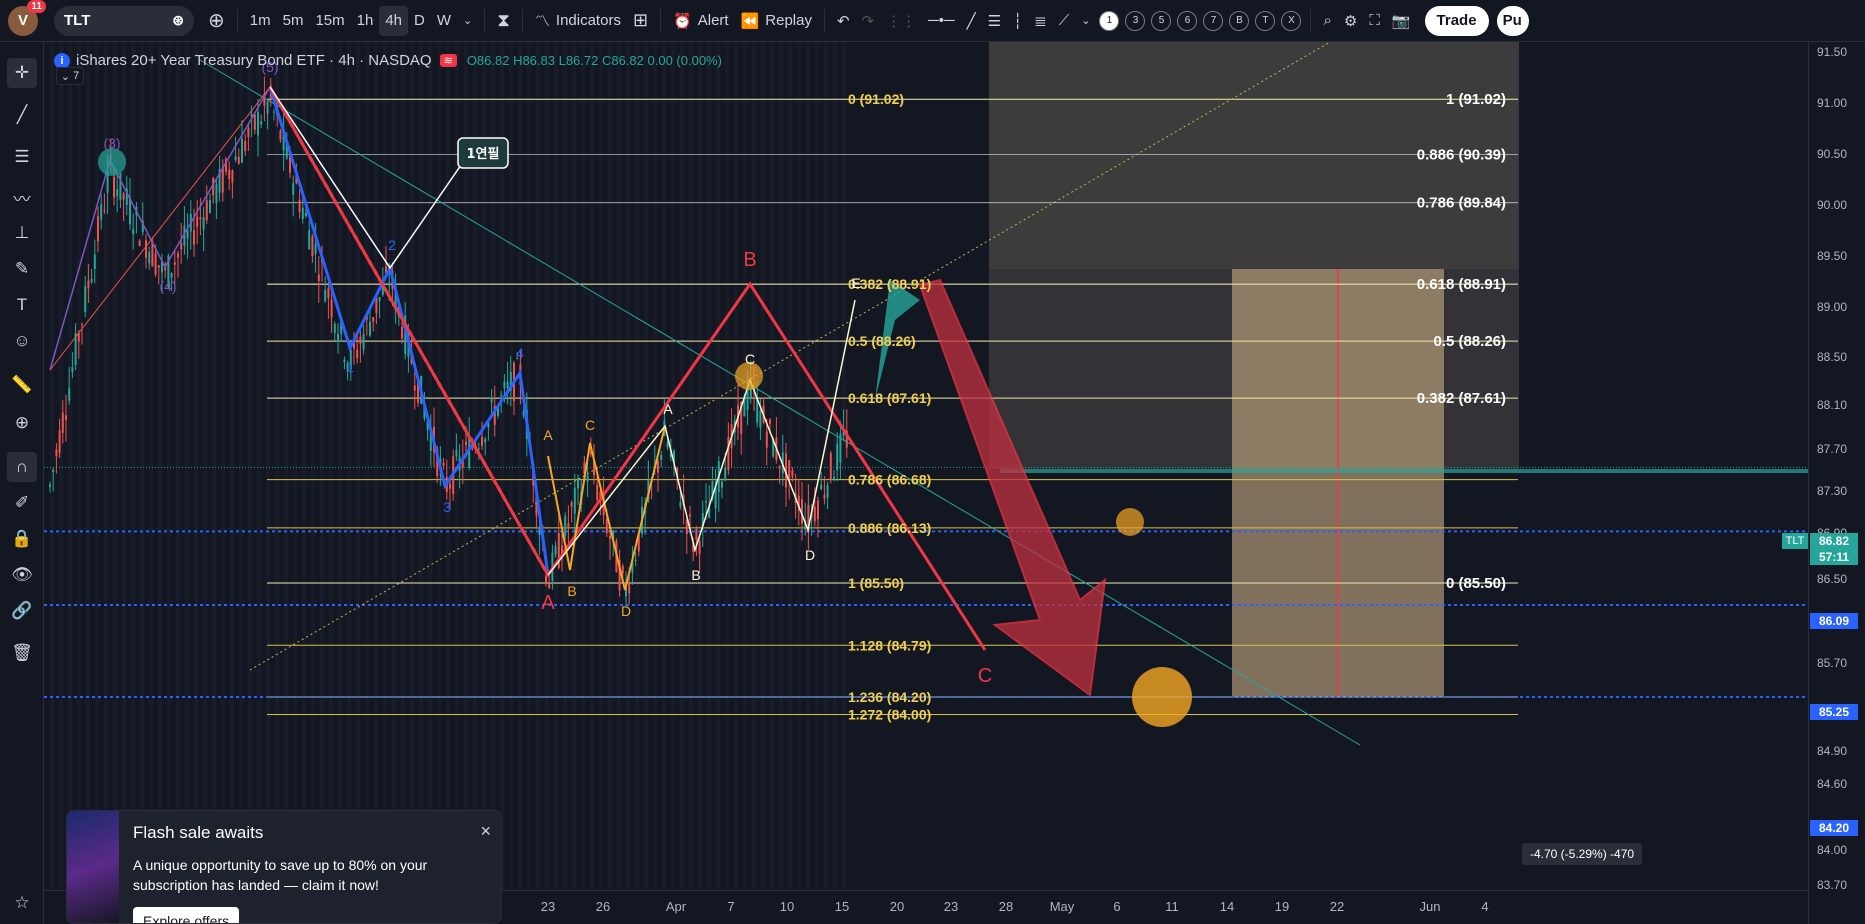 The height and width of the screenshot is (924, 1865). Describe the element at coordinates (178, 20) in the screenshot. I see `symbol-compare-icon: ⊛` at that location.